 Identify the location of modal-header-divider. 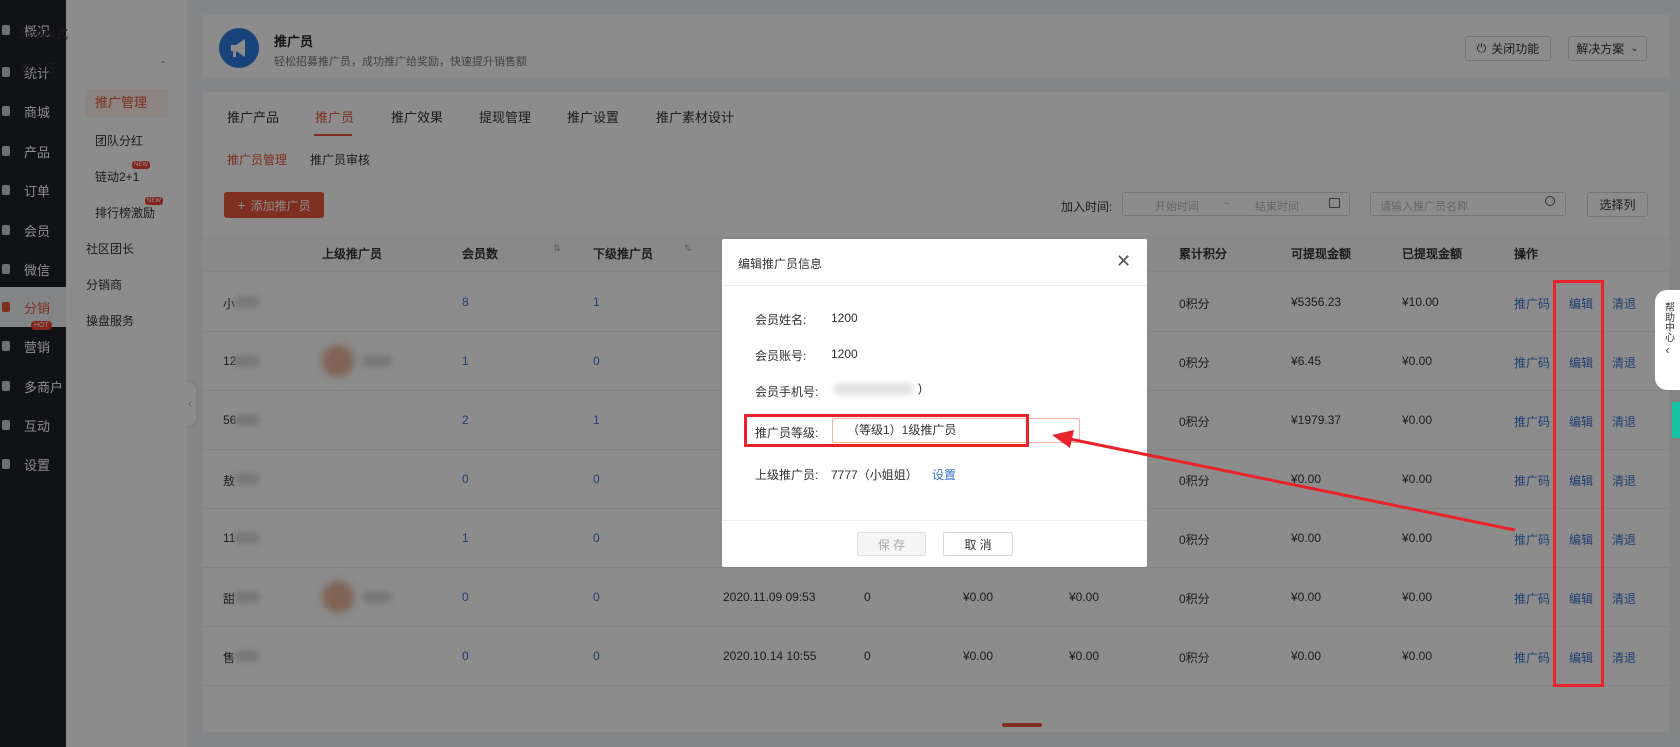
(934, 285).